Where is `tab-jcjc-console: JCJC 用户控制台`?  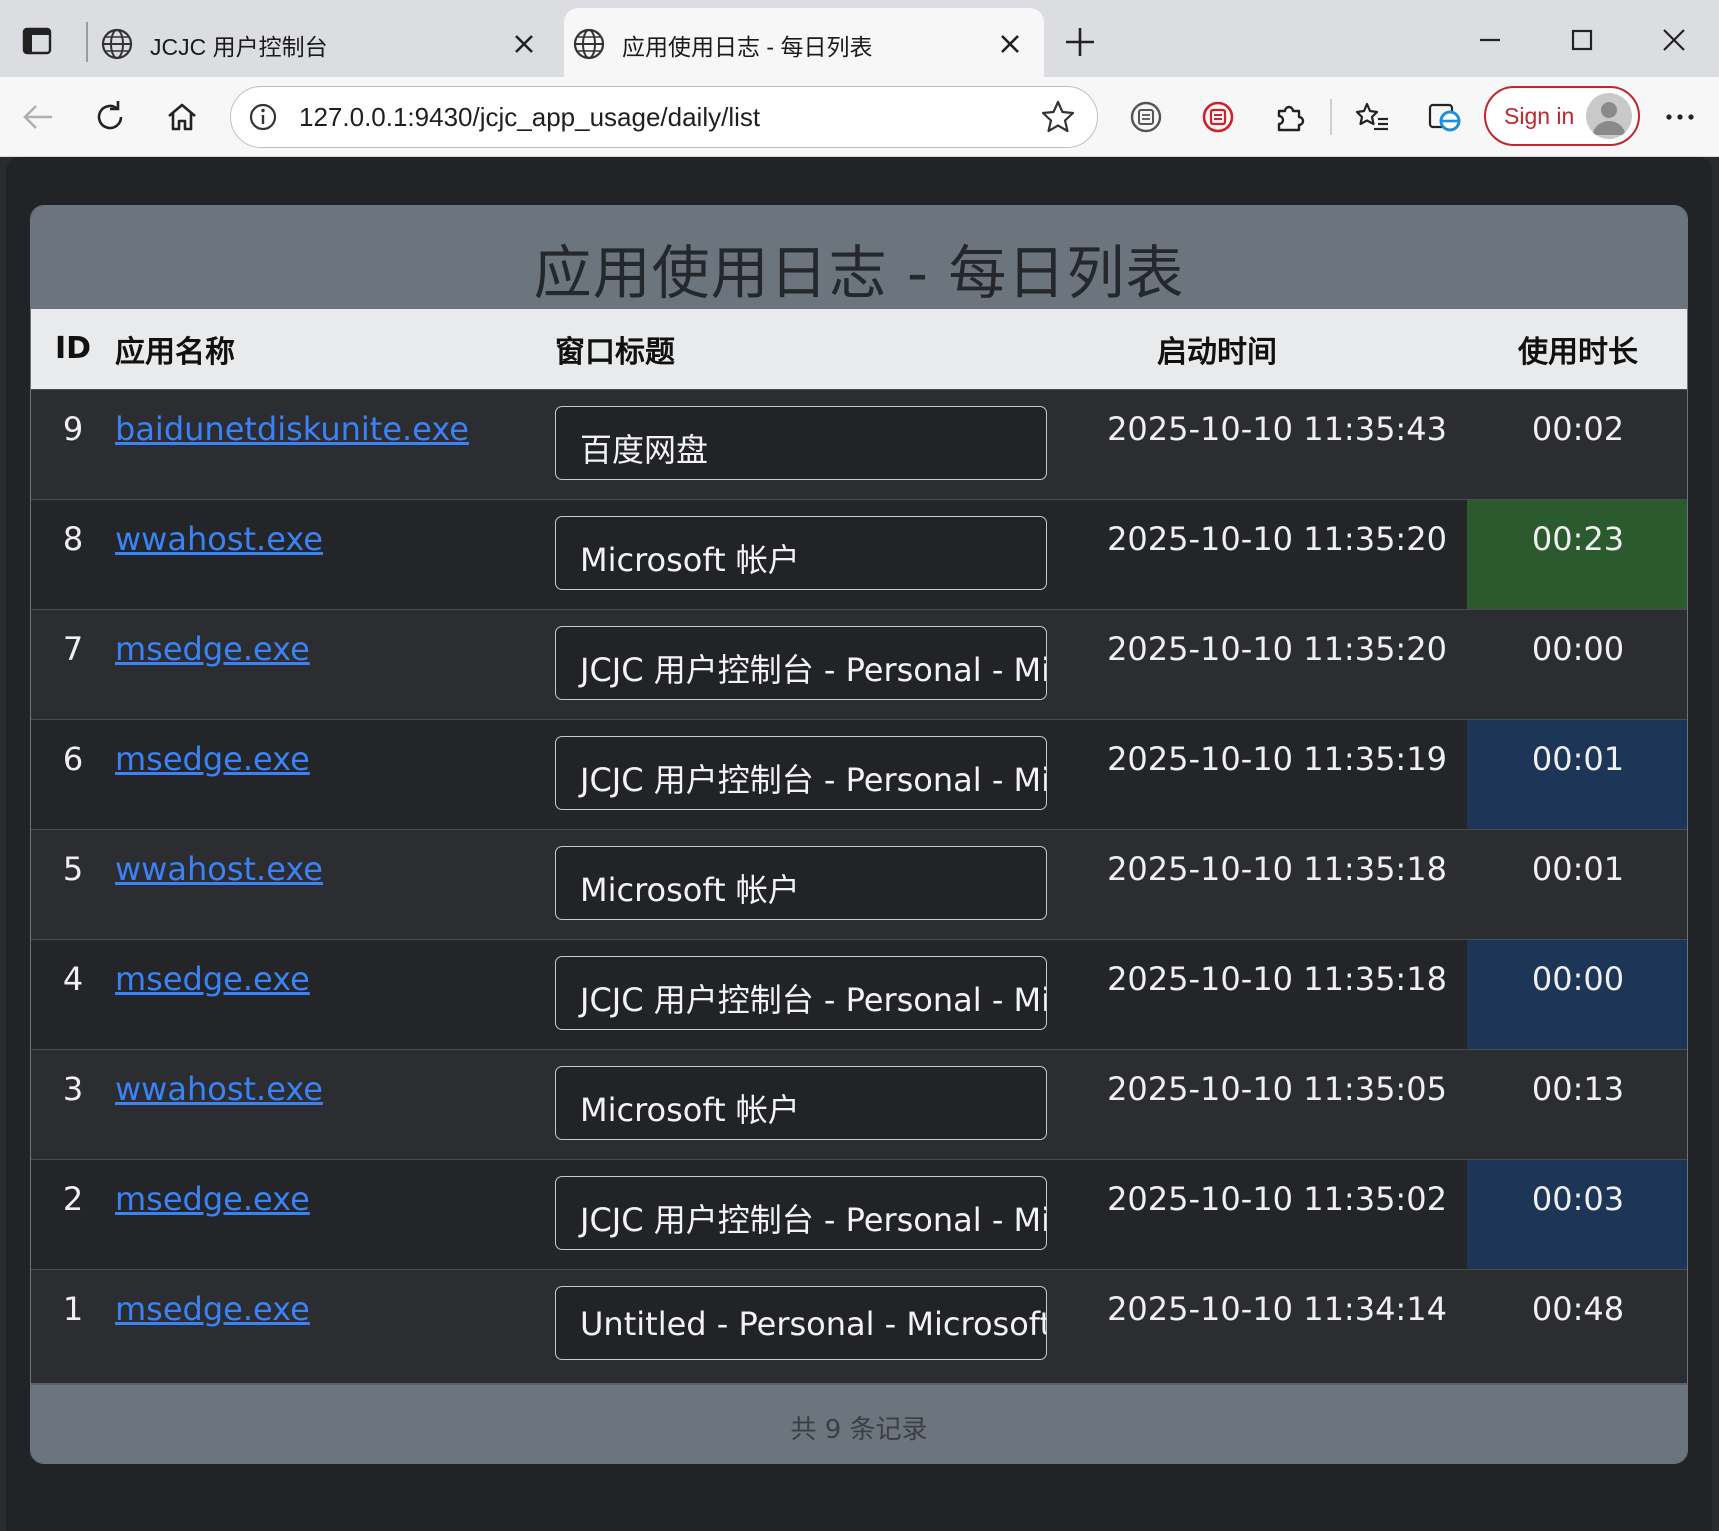 tab-jcjc-console: JCJC 用户控制台 is located at coordinates (325, 42).